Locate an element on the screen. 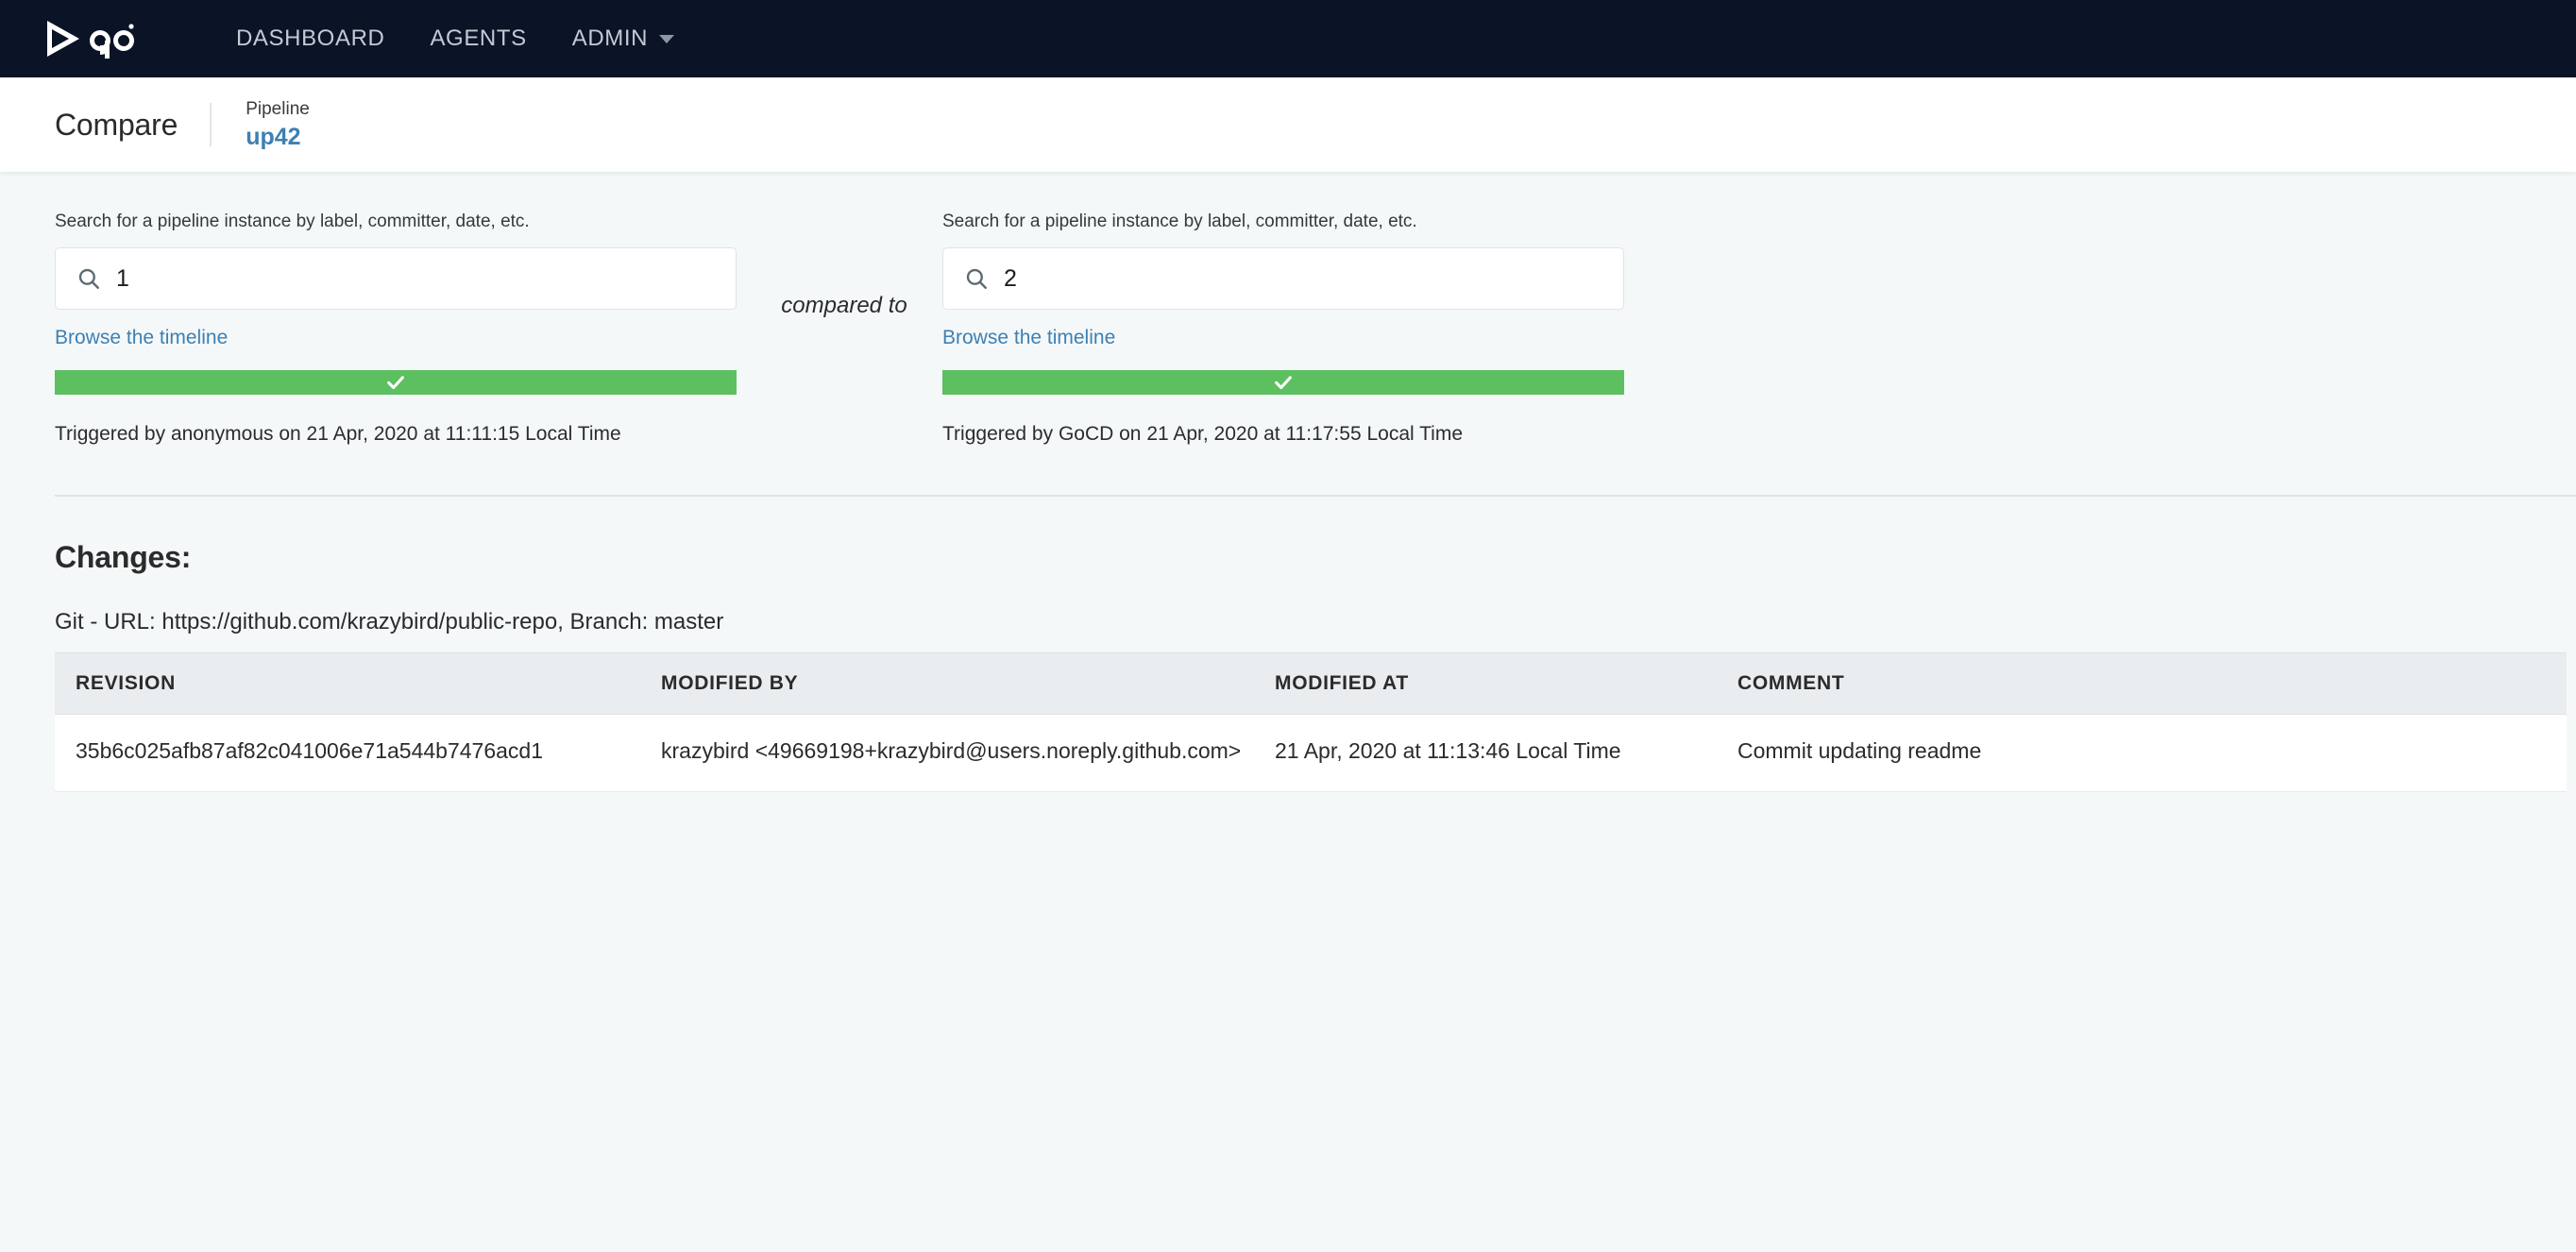 The height and width of the screenshot is (1252, 2576). page-title: Compare is located at coordinates (116, 124).